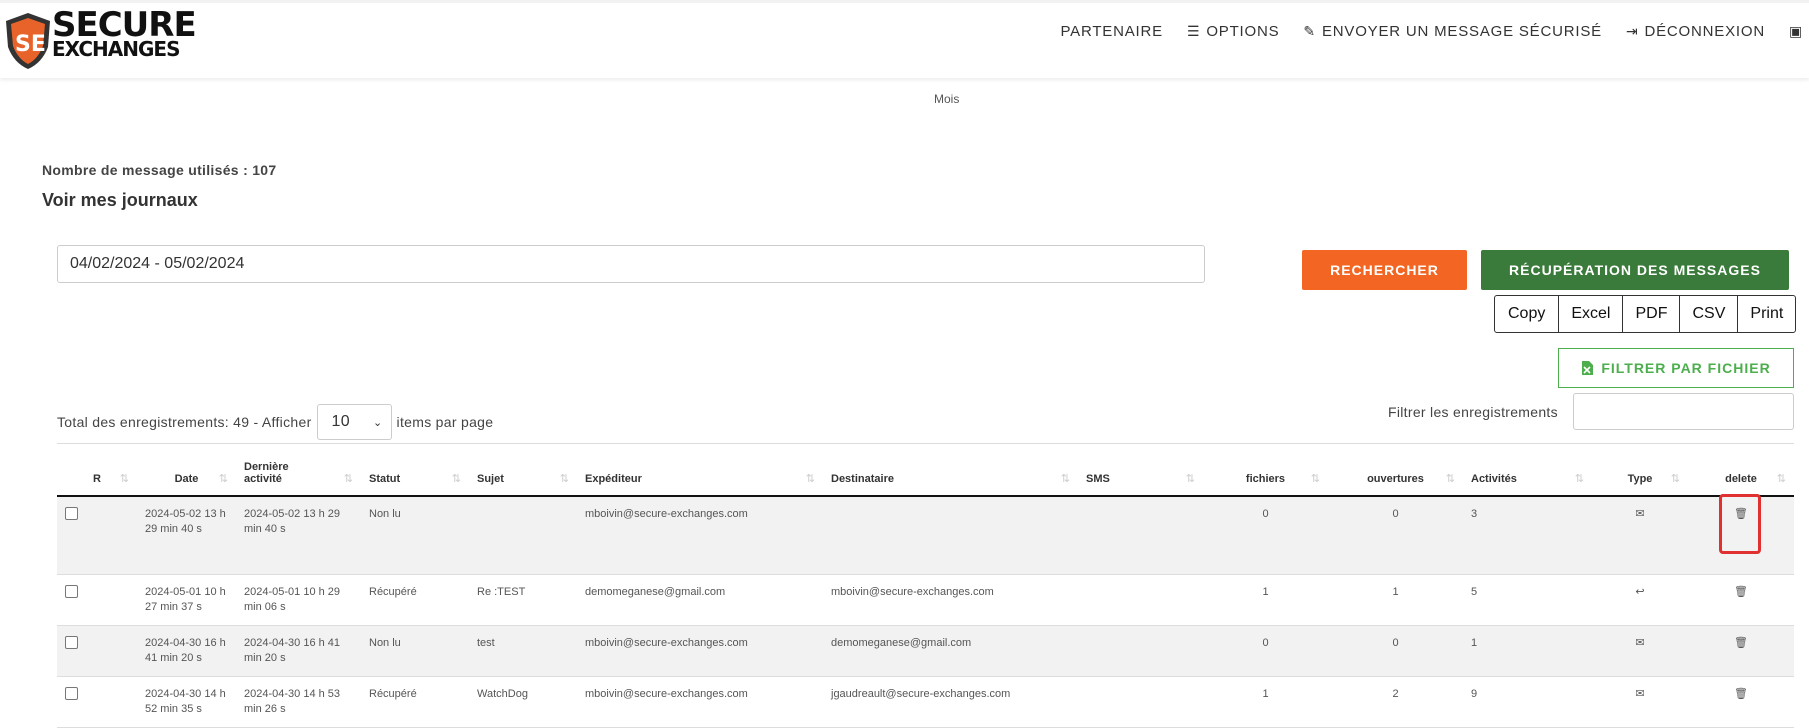 The height and width of the screenshot is (728, 1809). What do you see at coordinates (1526, 314) in the screenshot?
I see `copy-button: Copy` at bounding box center [1526, 314].